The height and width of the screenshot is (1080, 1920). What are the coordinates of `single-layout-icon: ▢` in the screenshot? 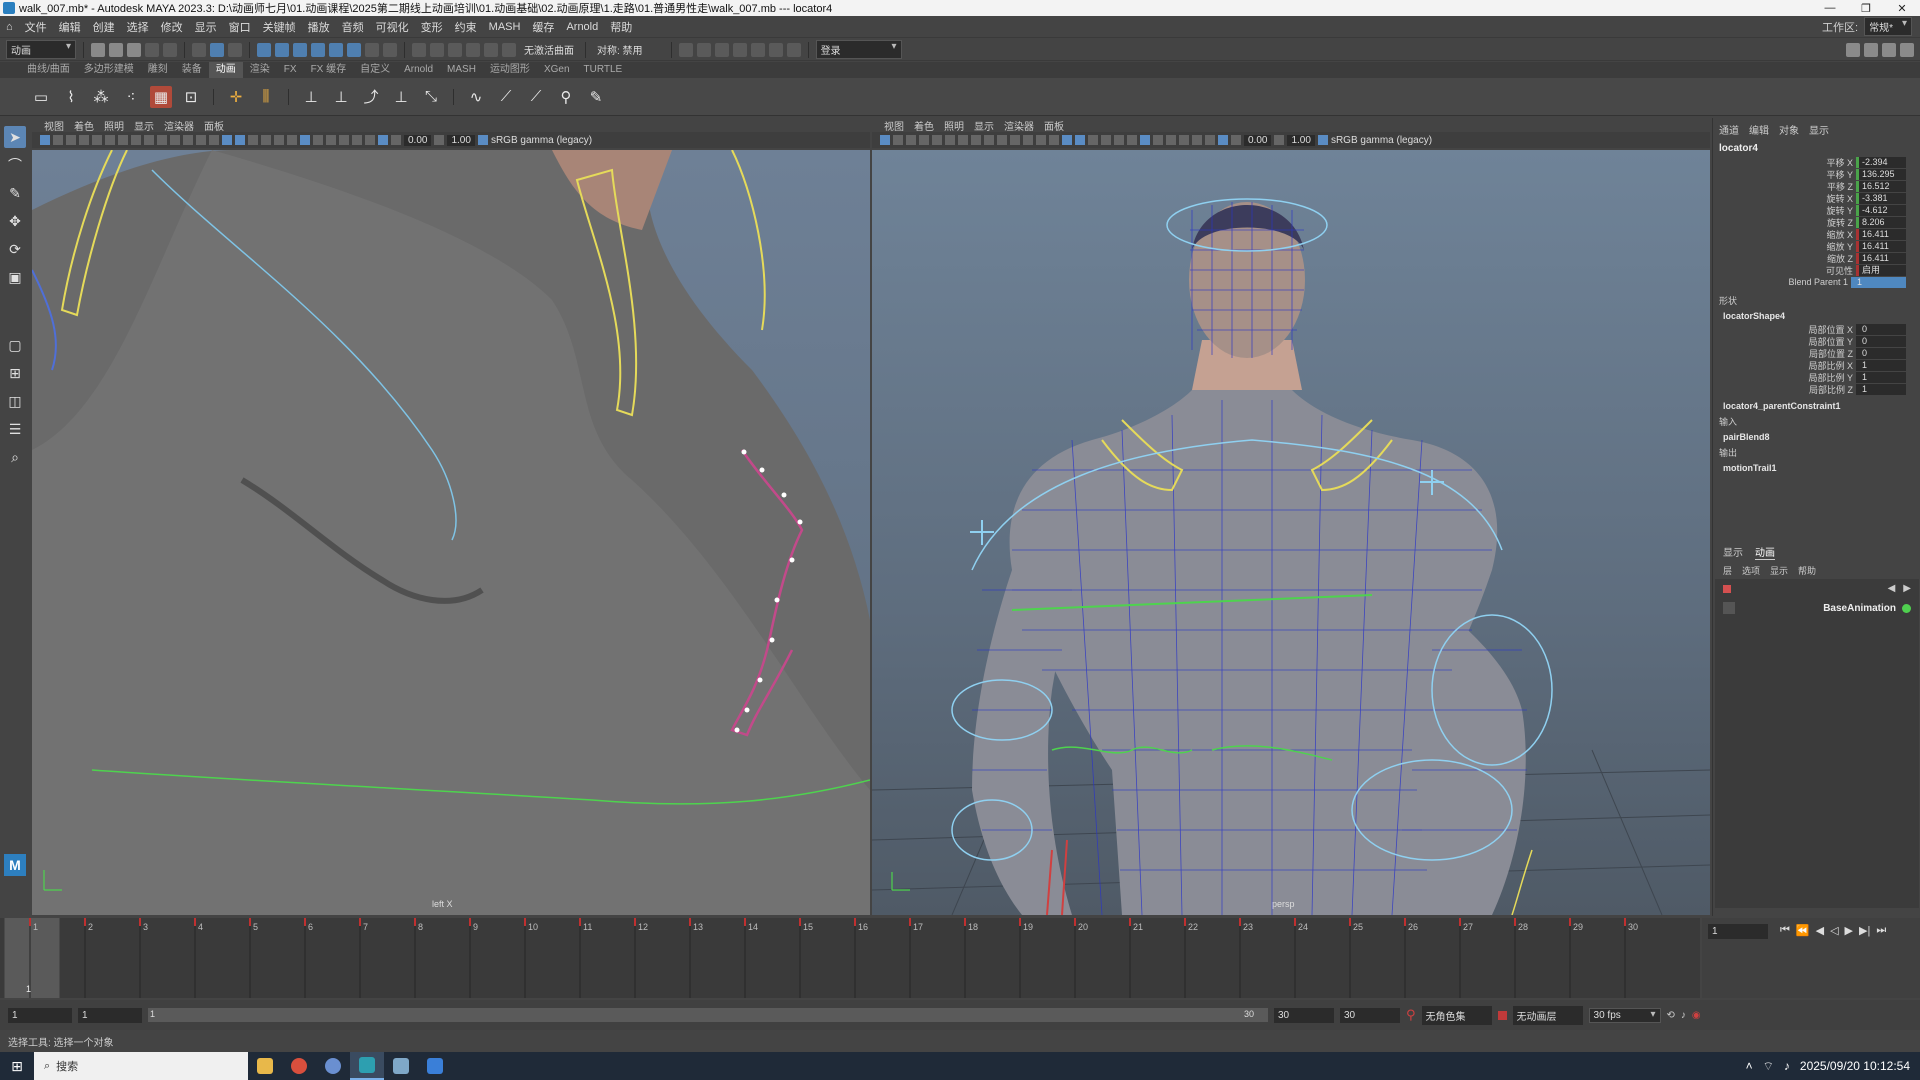 It's located at (15, 345).